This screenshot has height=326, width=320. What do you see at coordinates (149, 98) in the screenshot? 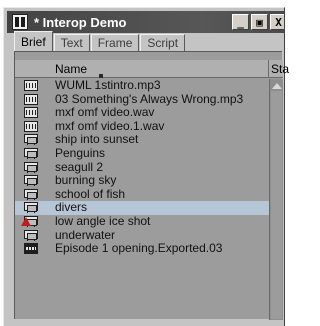
I see `clip-name: 03 Something's Always Wrong.mp3` at bounding box center [149, 98].